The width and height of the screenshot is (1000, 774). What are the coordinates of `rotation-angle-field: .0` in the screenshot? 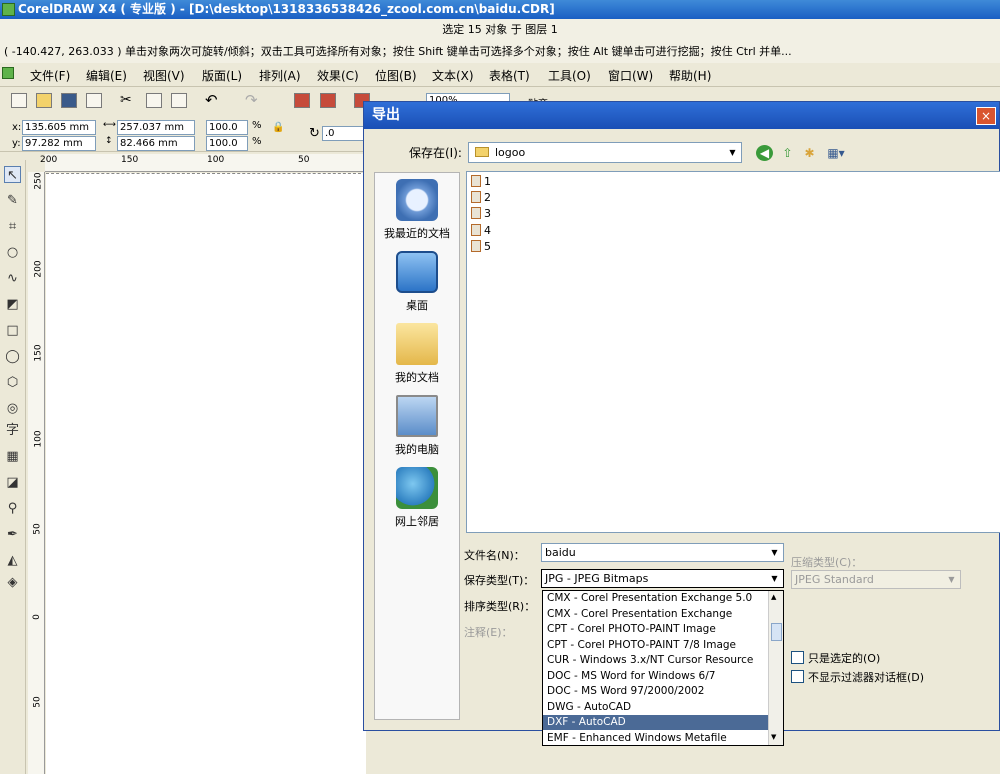 It's located at (343, 133).